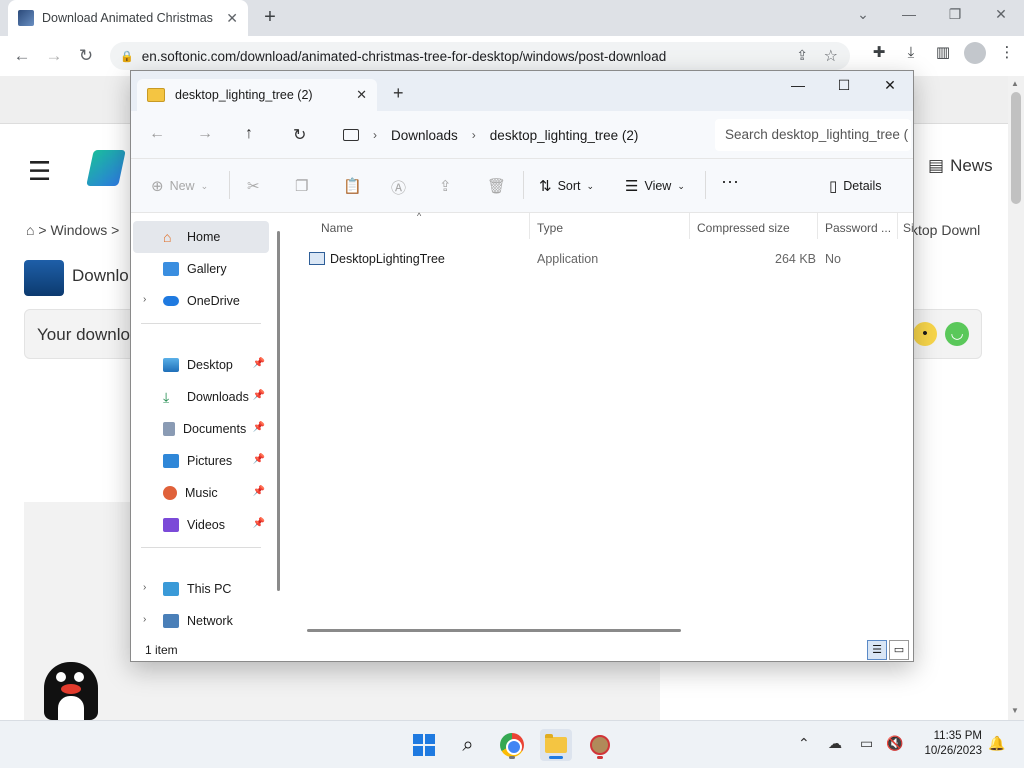 The image size is (1024, 768). I want to click on nav-item-music: Music 📌, so click(201, 493).